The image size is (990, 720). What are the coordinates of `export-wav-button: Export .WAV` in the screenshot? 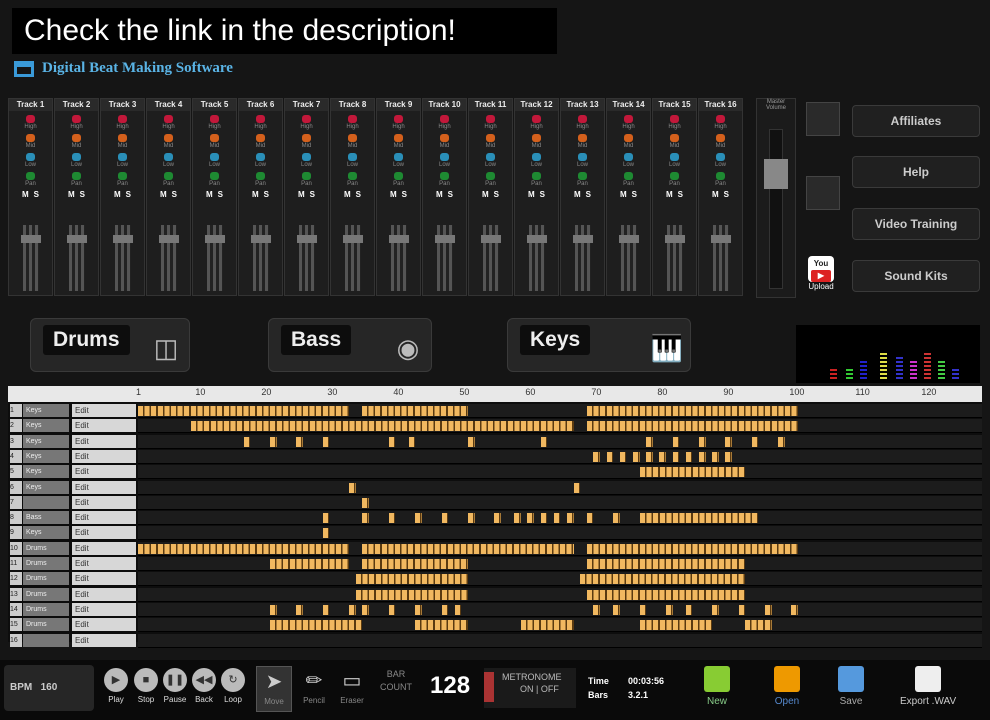 It's located at (928, 686).